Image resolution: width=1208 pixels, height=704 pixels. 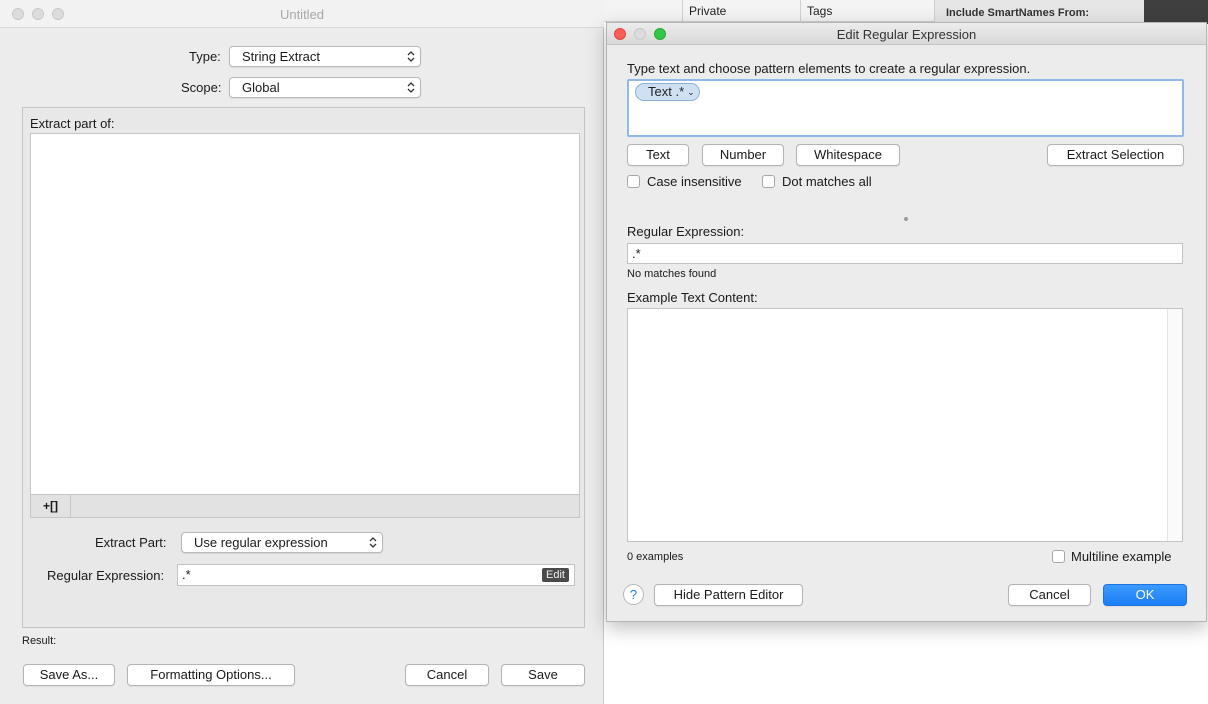 I want to click on dialog-cancel-button: Cancel, so click(x=1049, y=595).